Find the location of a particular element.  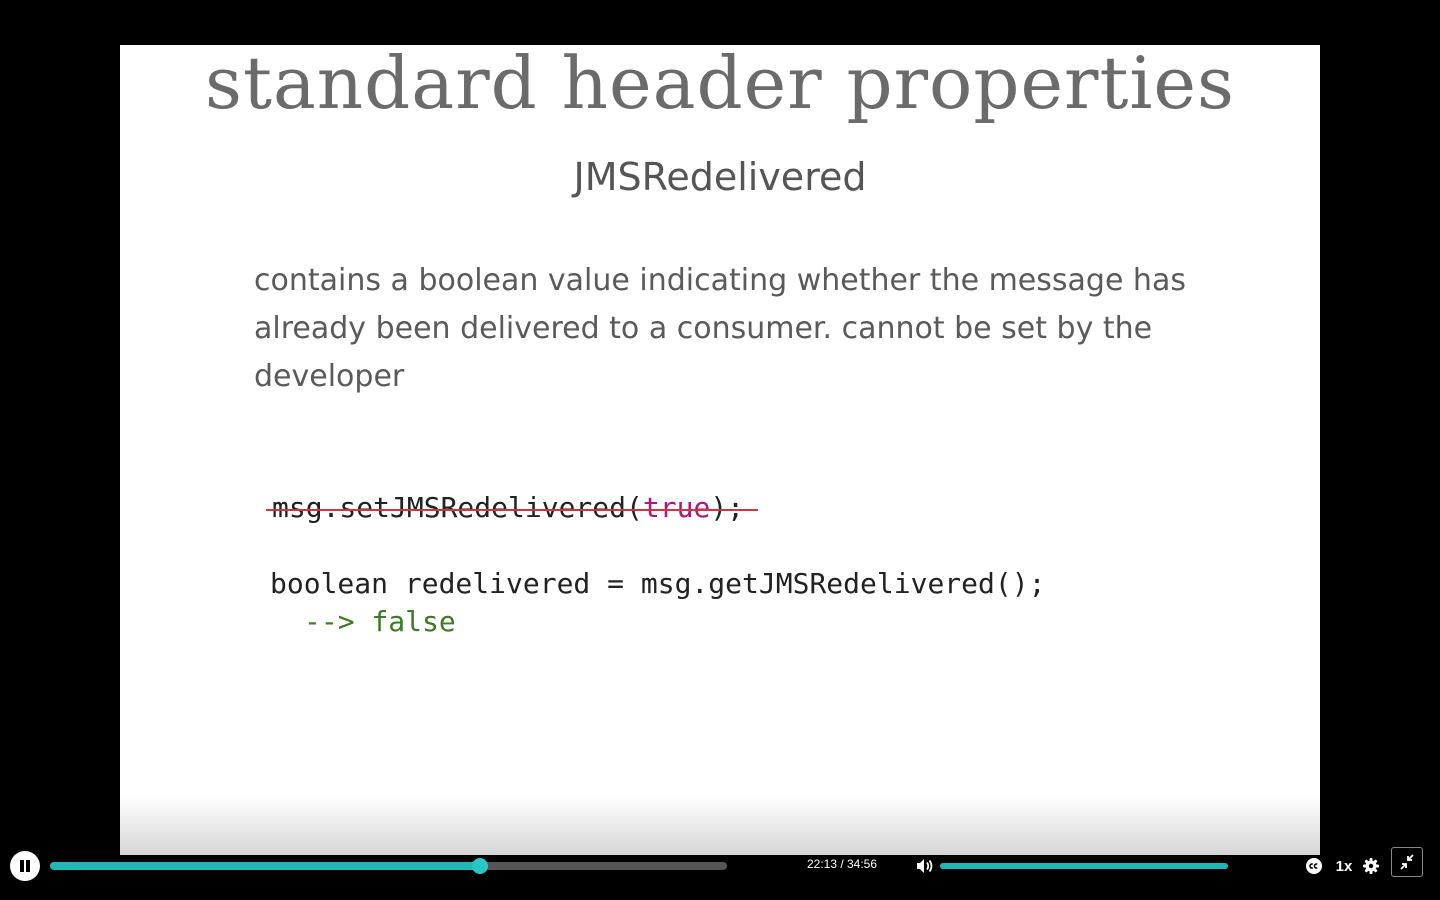

closed-captions-icon is located at coordinates (1314, 866).